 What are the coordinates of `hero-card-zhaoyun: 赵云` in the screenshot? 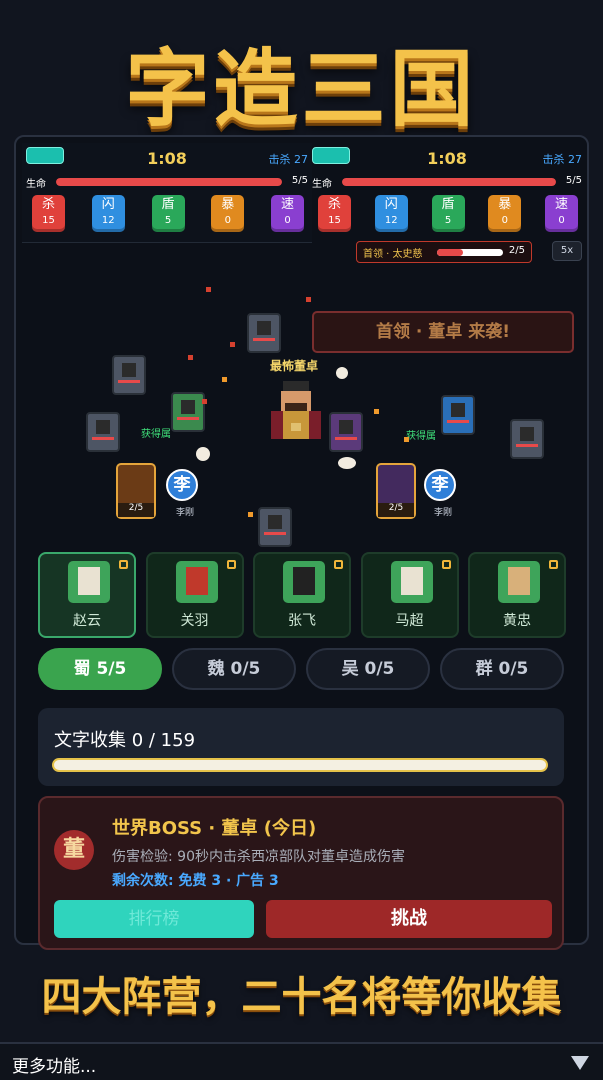 It's located at (87, 595).